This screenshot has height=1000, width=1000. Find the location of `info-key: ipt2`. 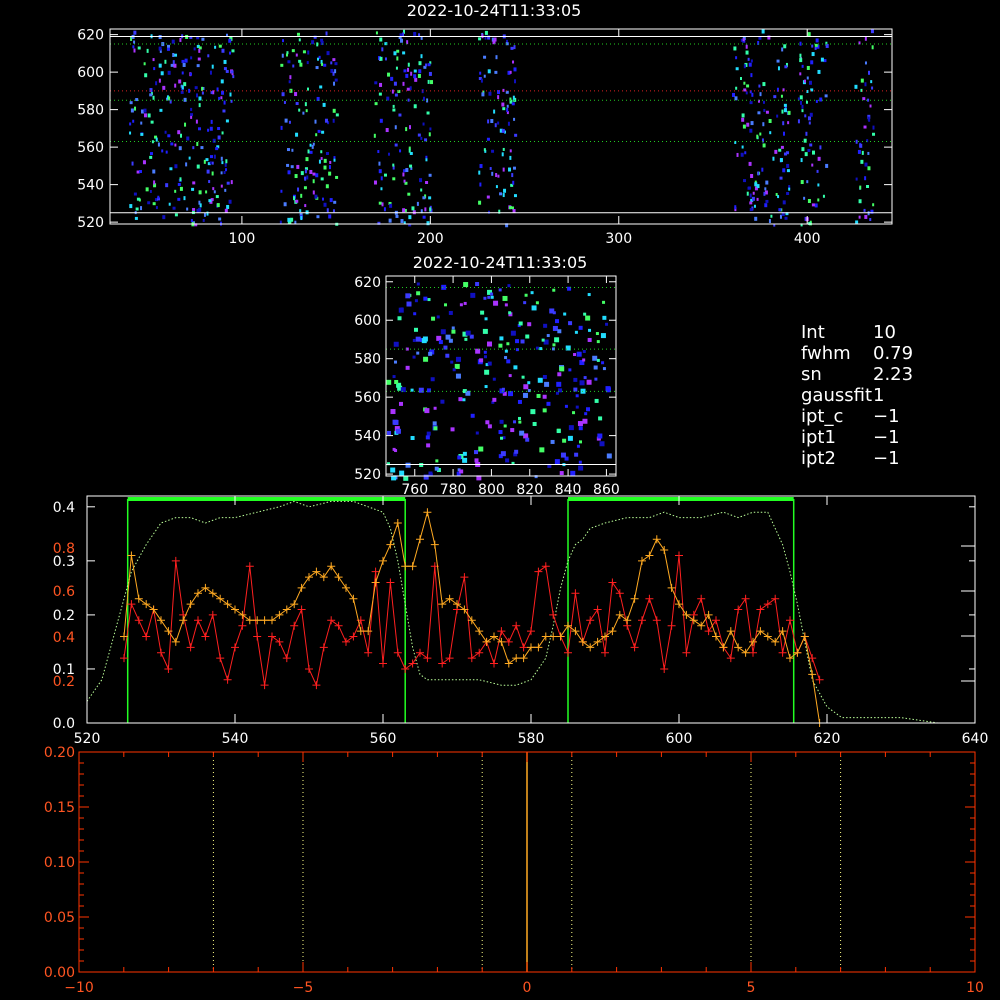

info-key: ipt2 is located at coordinates (818, 458).